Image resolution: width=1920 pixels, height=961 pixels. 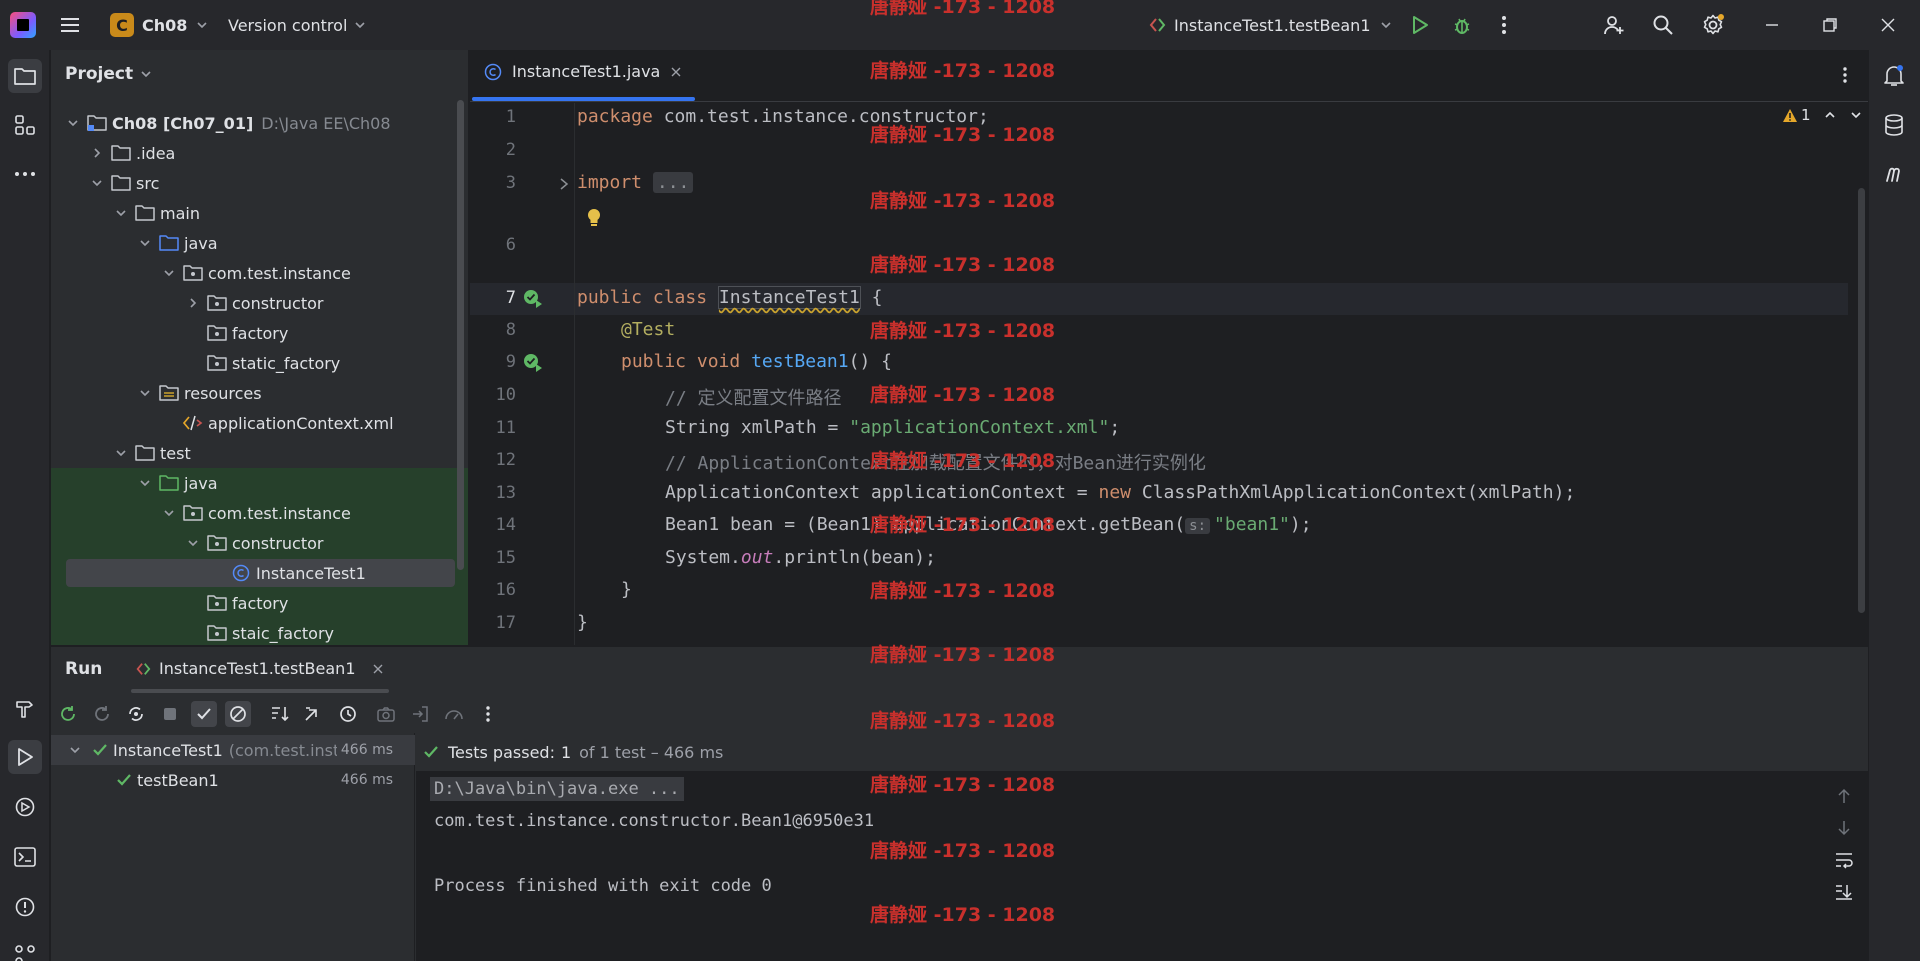 What do you see at coordinates (233, 750) in the screenshot?
I see `test-row-instancetest1: InstanceTest1 (com.test.insta 466 ms` at bounding box center [233, 750].